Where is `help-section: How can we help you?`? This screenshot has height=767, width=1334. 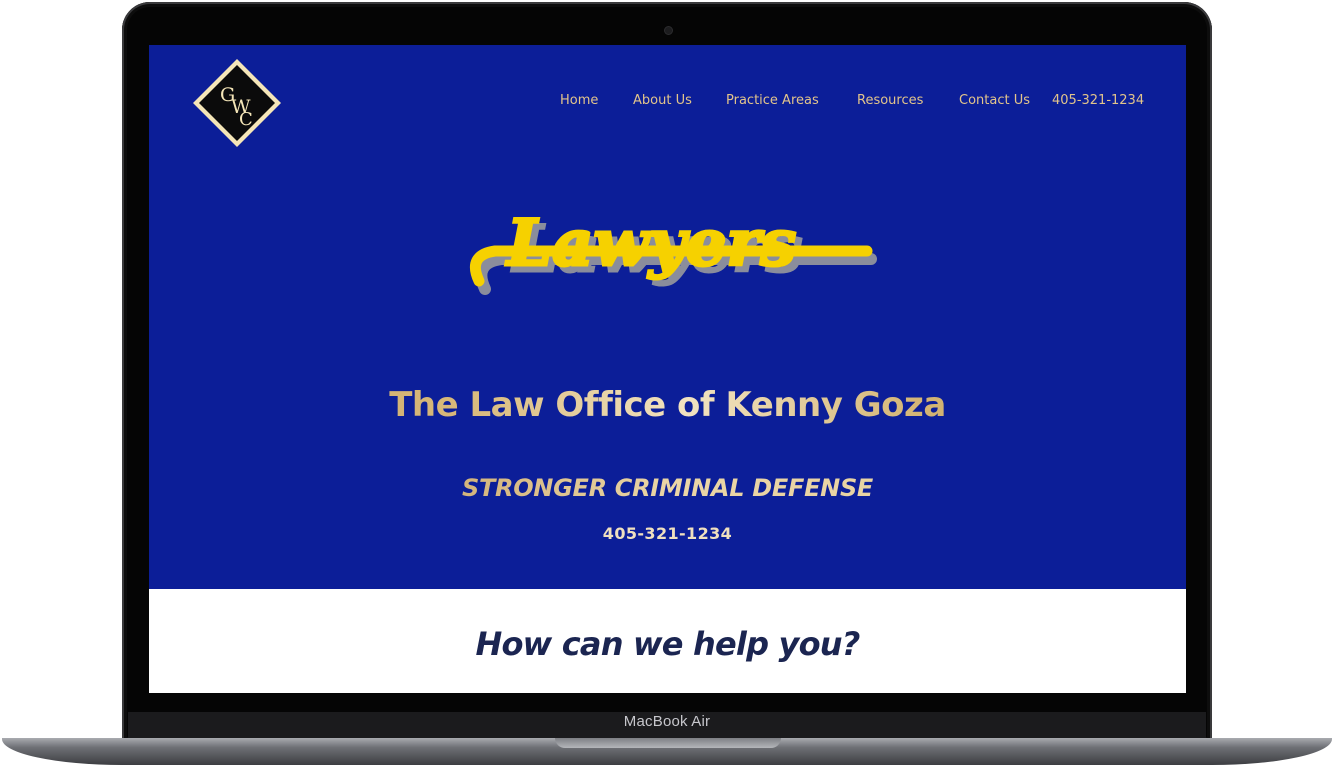 help-section: How can we help you? is located at coordinates (667, 641).